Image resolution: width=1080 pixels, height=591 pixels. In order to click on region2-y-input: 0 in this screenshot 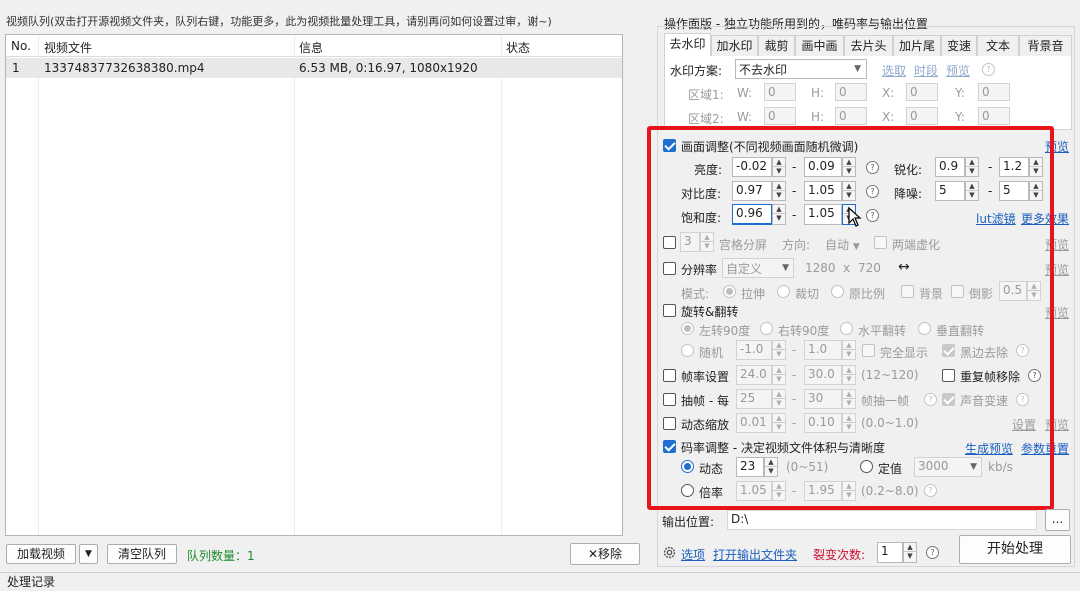, I will do `click(994, 116)`.